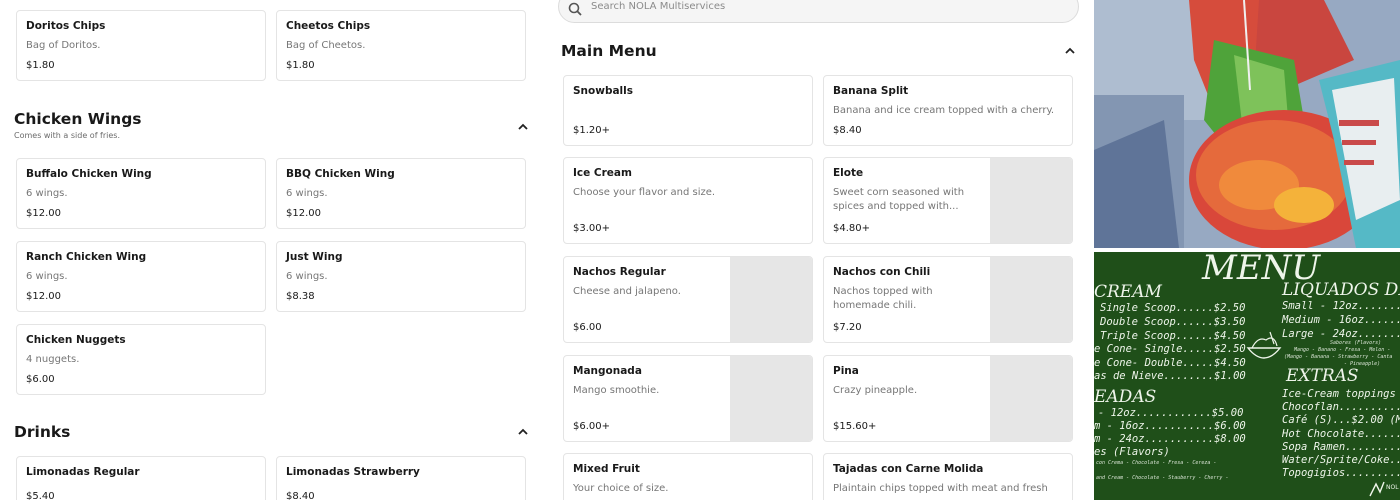 This screenshot has height=500, width=1400. I want to click on chalkboard-line: e Cone- Single.....$2.50, so click(1170, 349).